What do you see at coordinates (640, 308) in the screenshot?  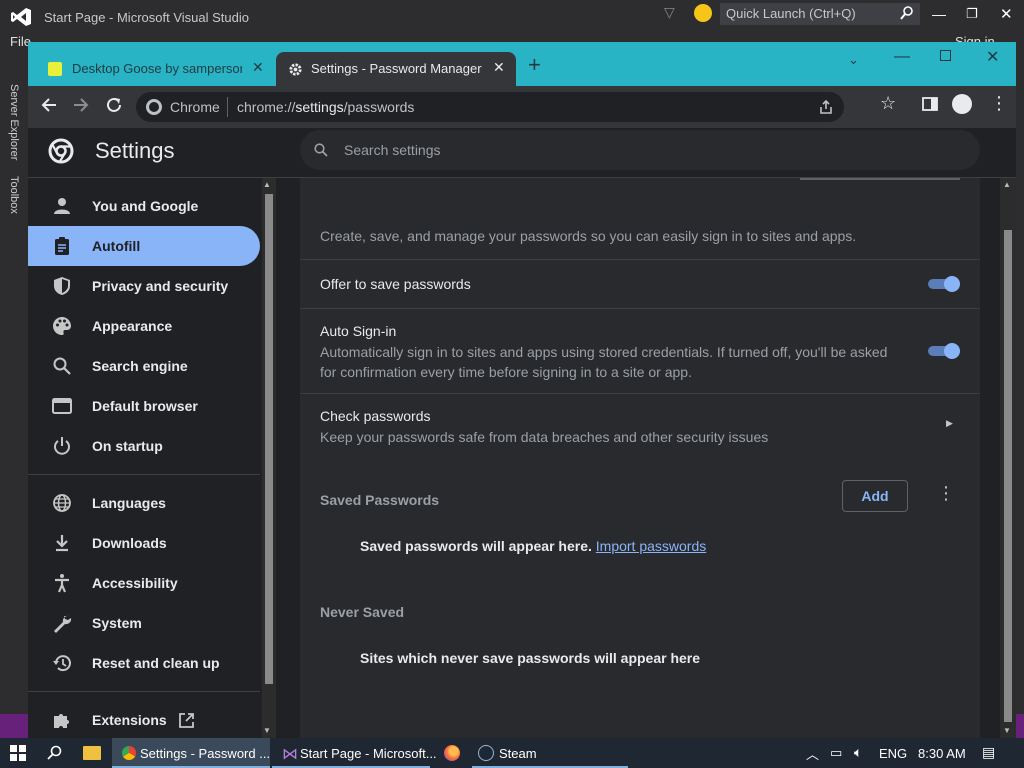 I see `row-divider` at bounding box center [640, 308].